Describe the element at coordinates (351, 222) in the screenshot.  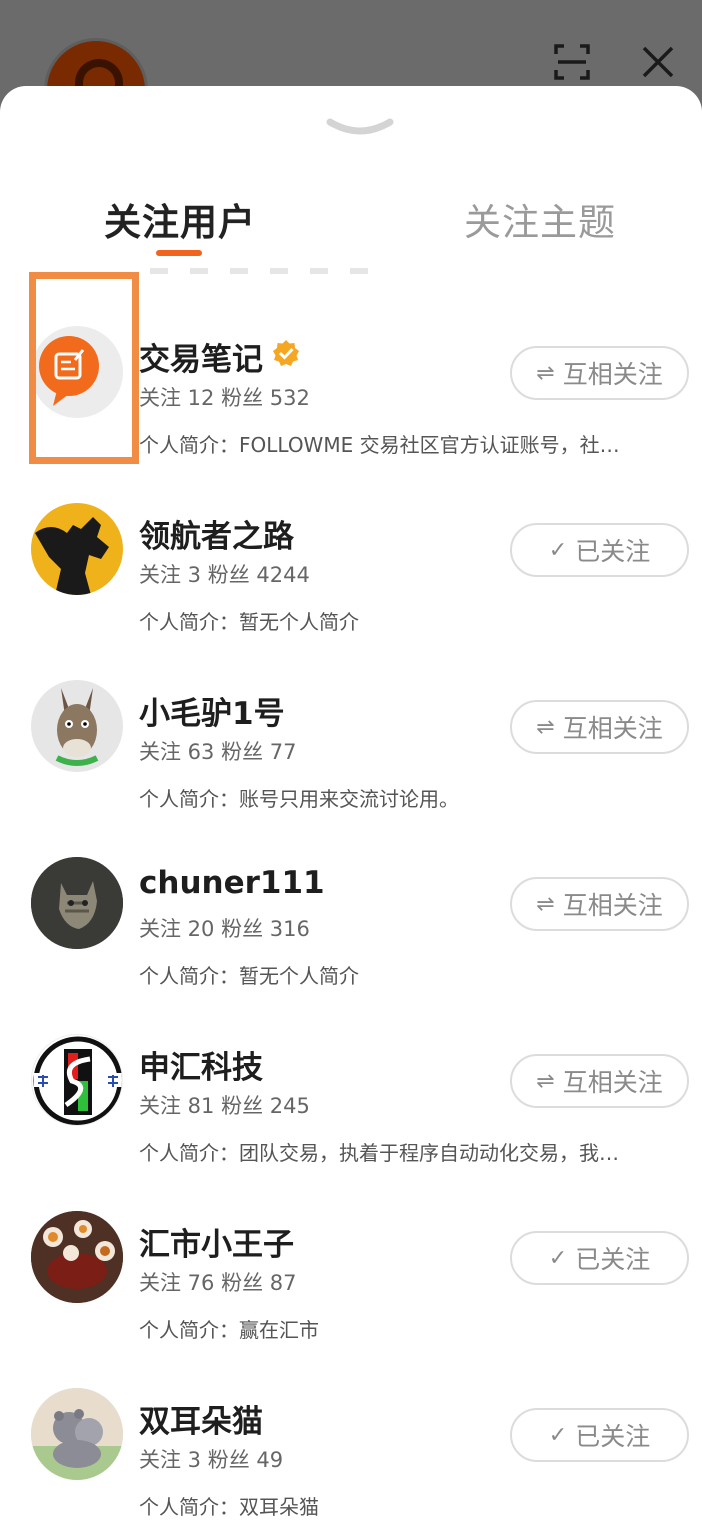
I see `tab-bar: 关注用户 关注主题` at that location.